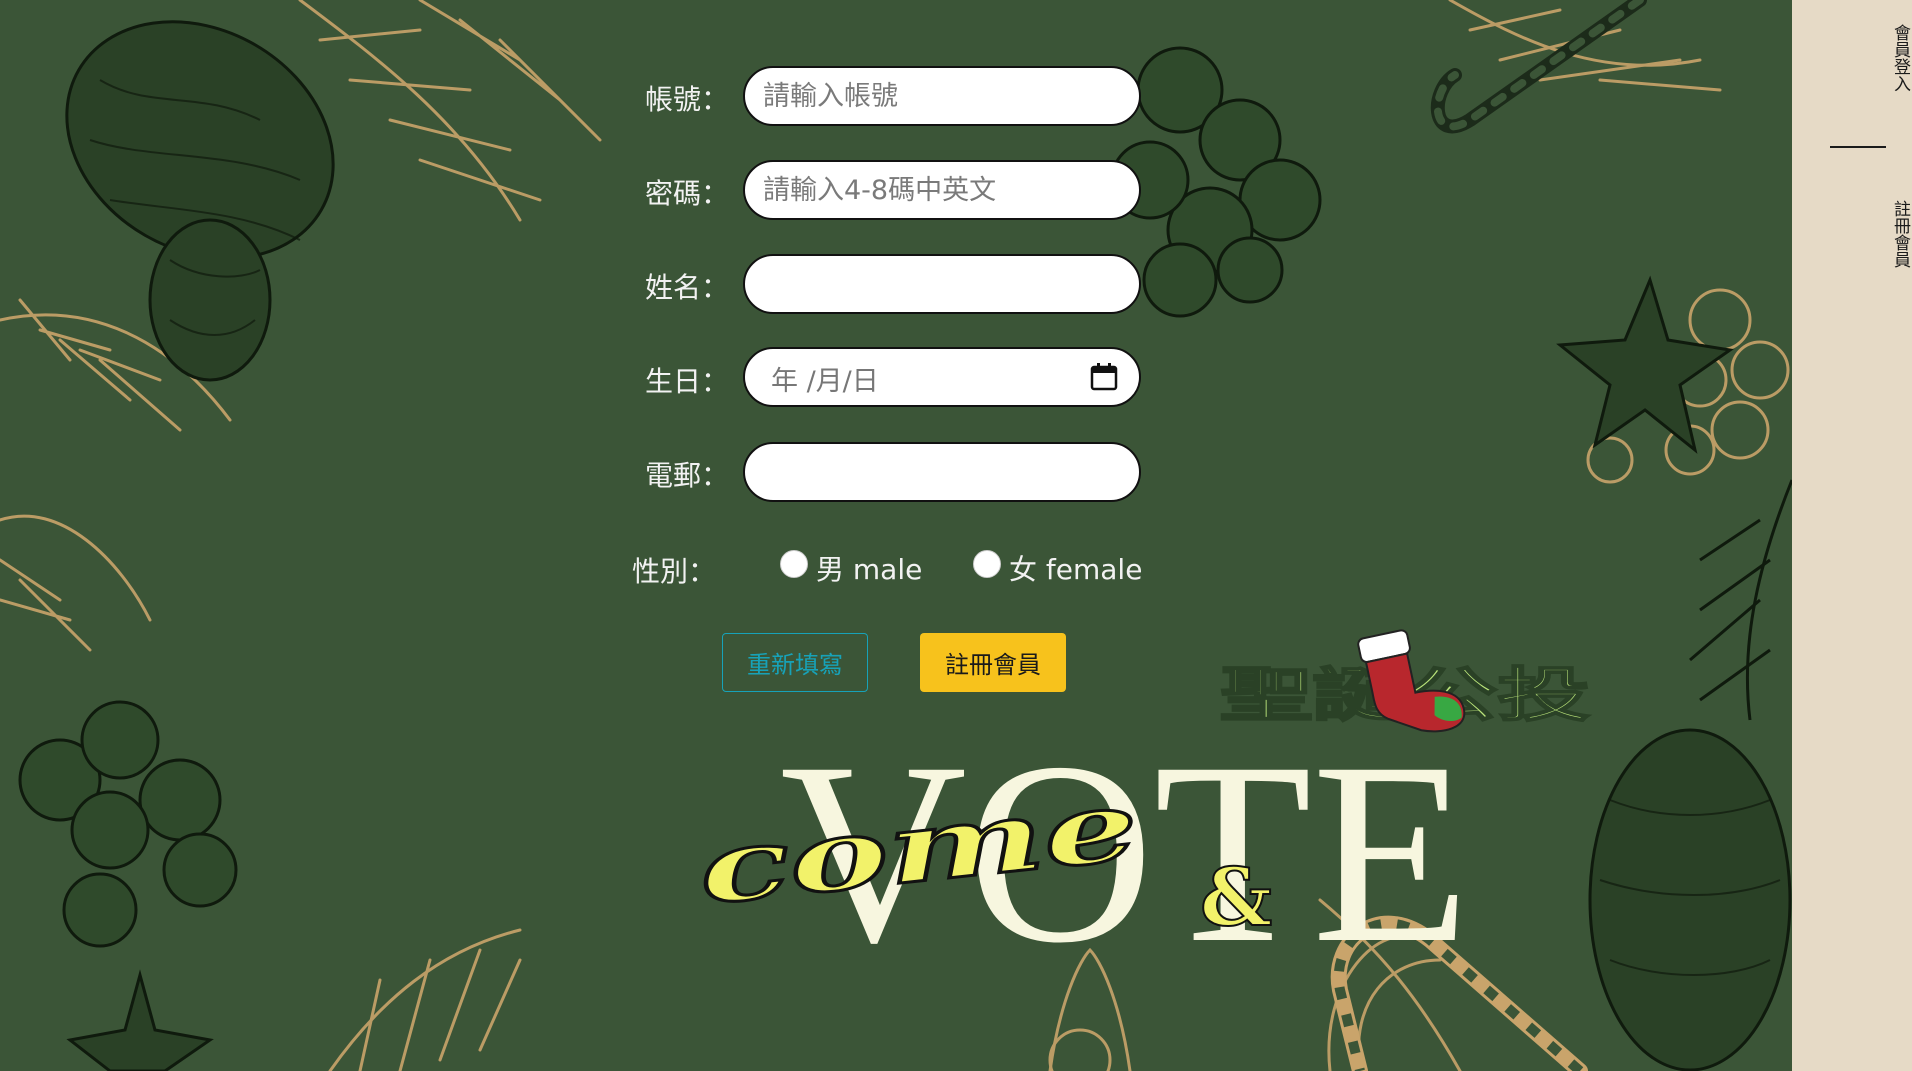  I want to click on name-label: 姓名：, so click(687, 287).